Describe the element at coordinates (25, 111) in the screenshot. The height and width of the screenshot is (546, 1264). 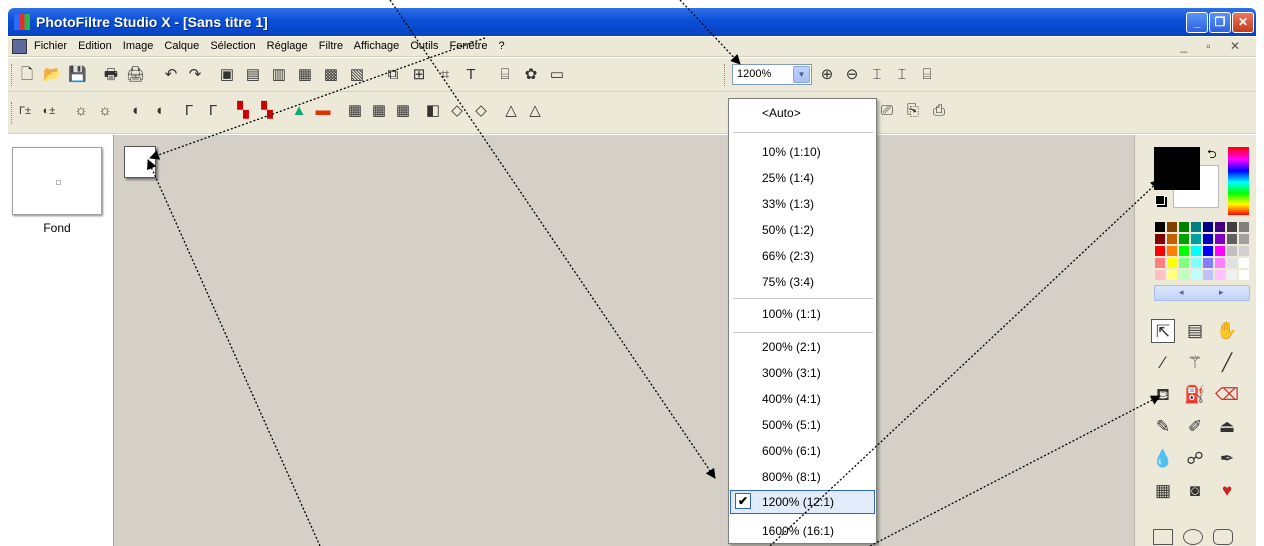
I see `auto-levels-icon: Γ±` at that location.